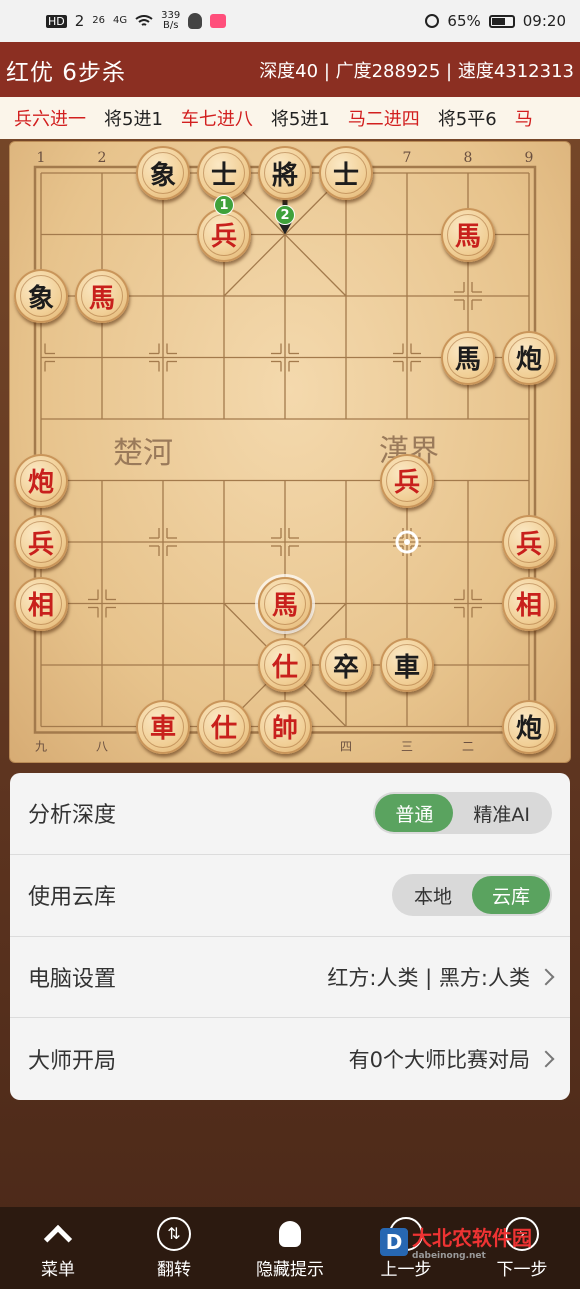  What do you see at coordinates (79, 21) in the screenshot?
I see `sim-indicator: 2` at bounding box center [79, 21].